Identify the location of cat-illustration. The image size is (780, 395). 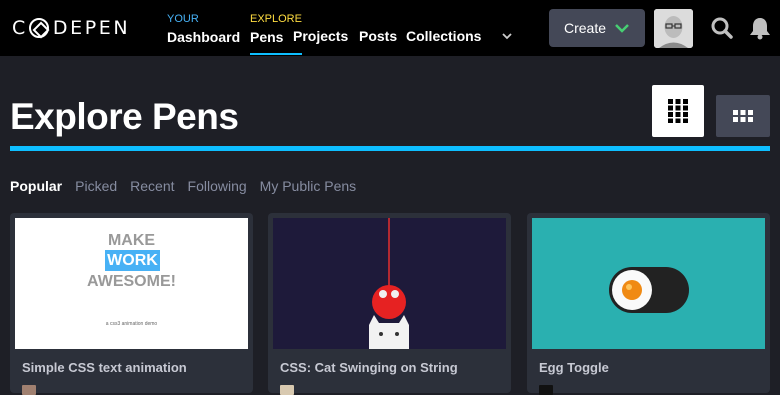
(389, 283).